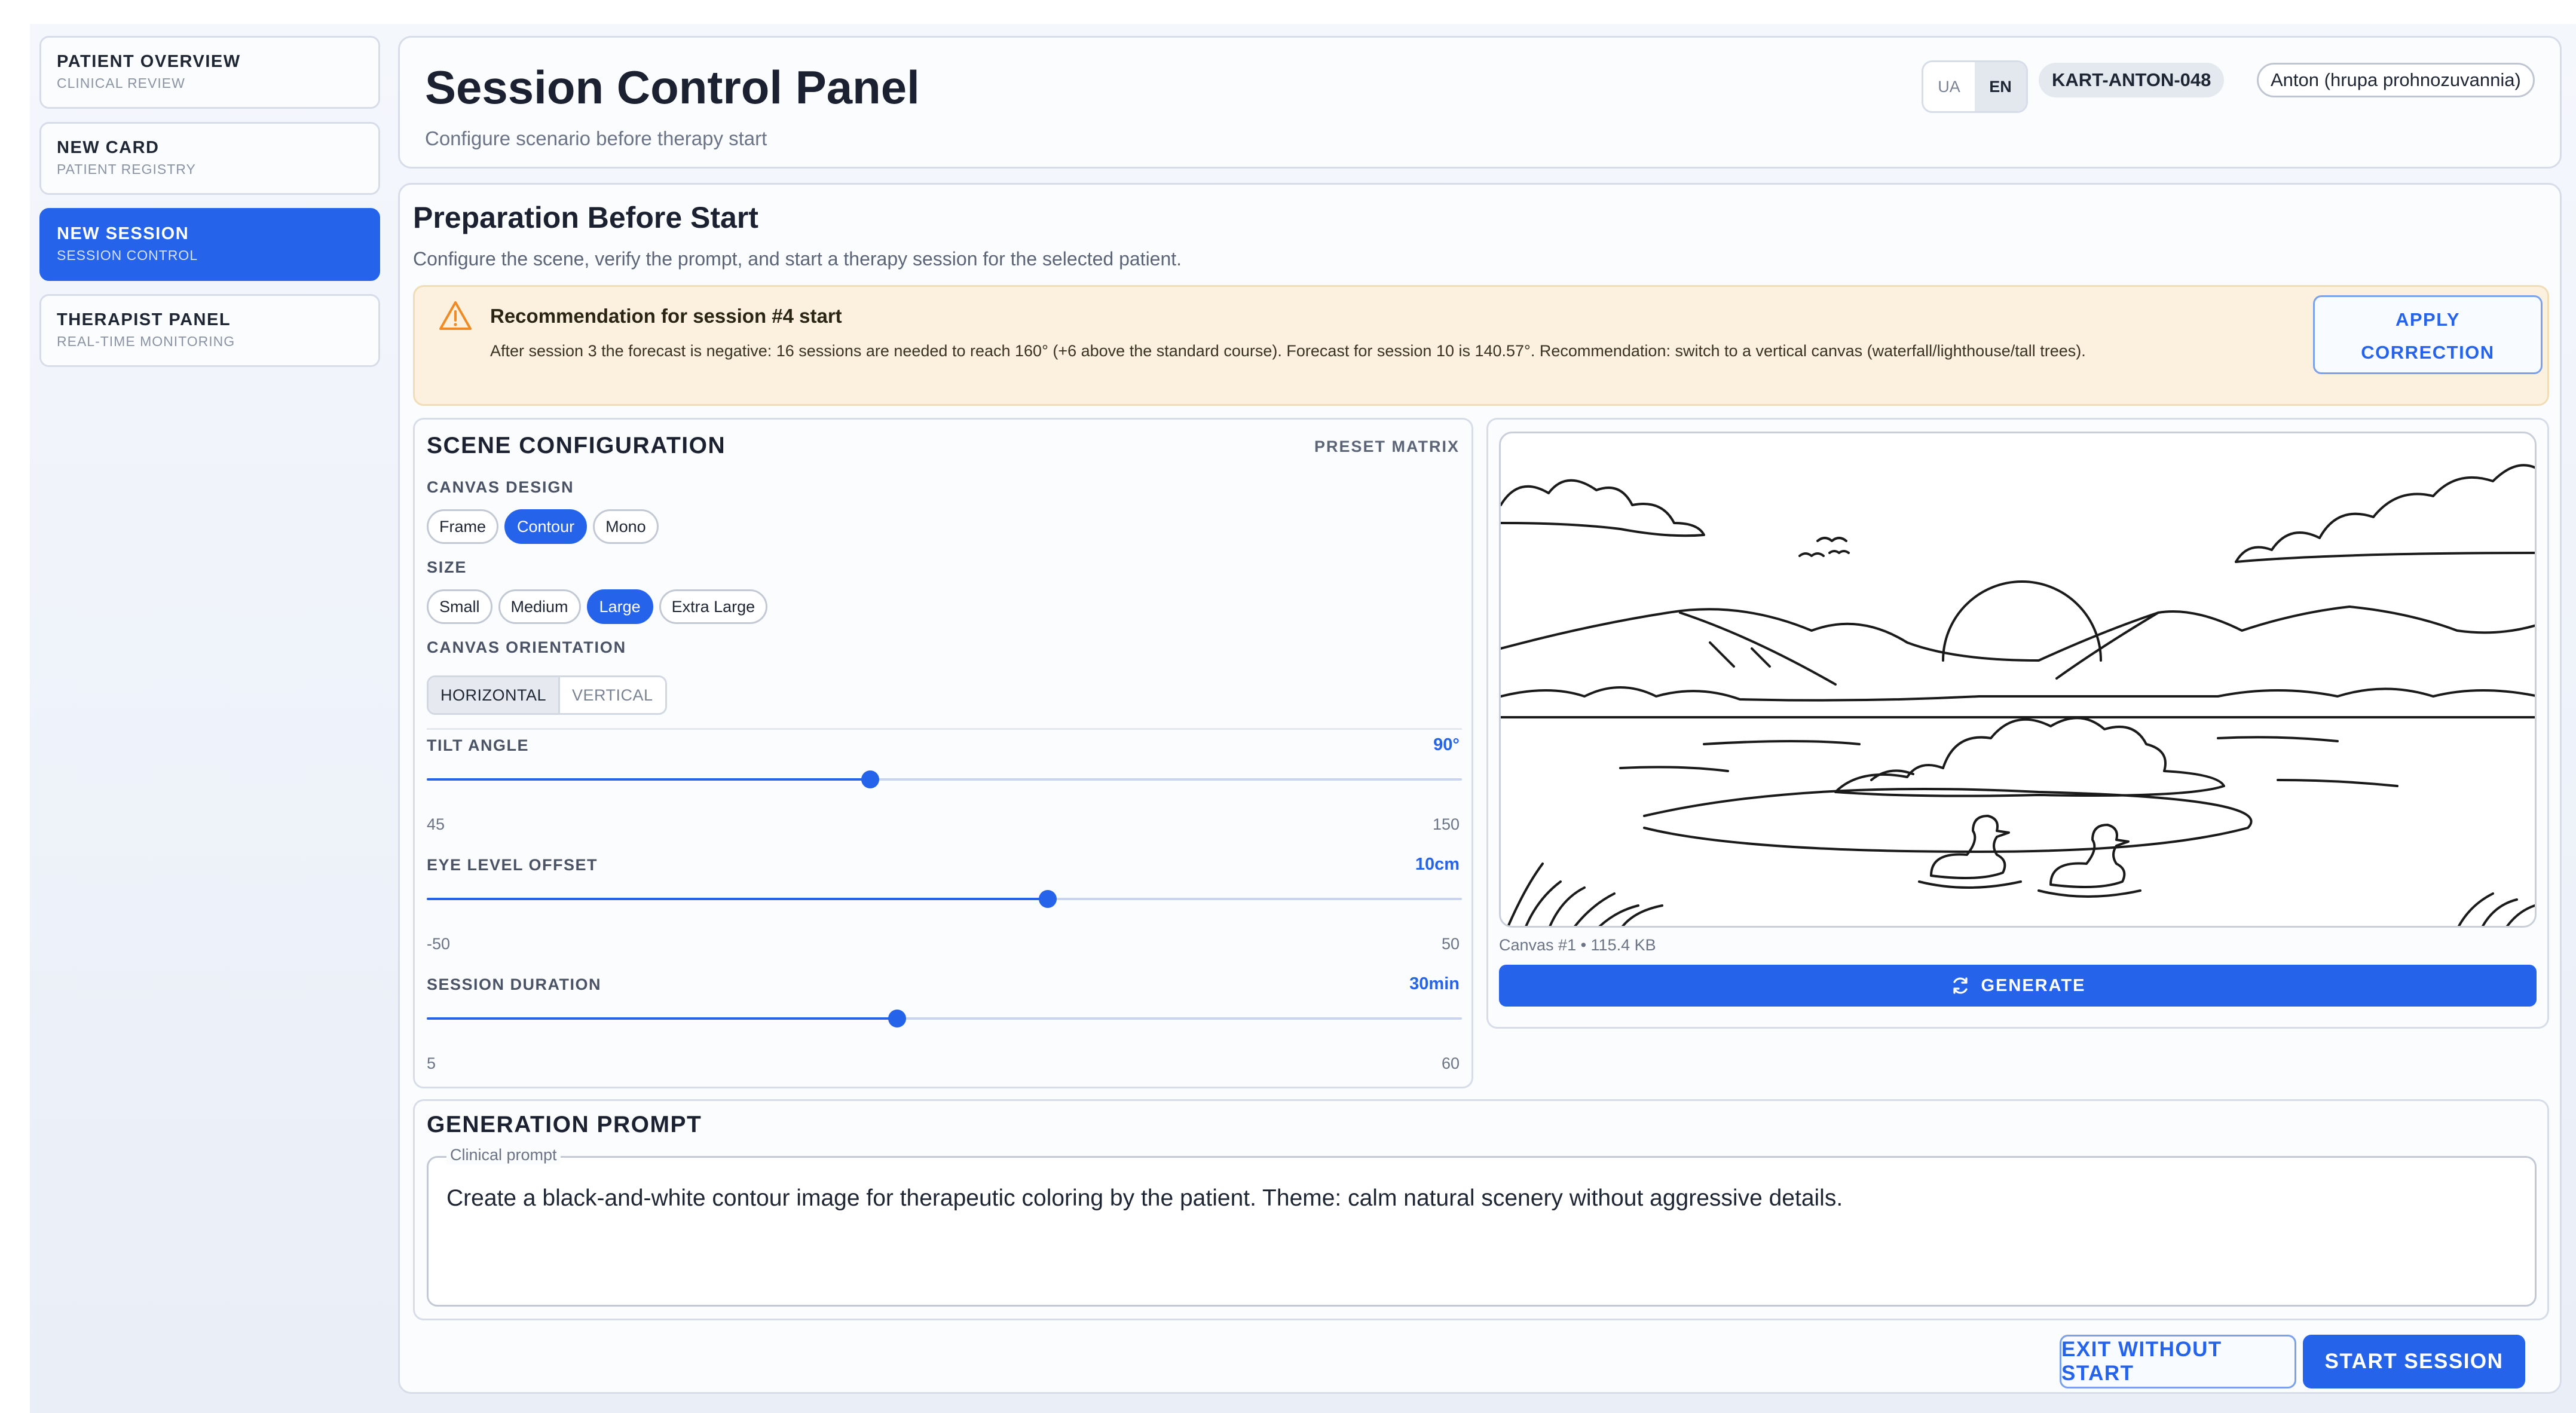 This screenshot has width=2576, height=1413. I want to click on eye-level-offset-slider, so click(944, 899).